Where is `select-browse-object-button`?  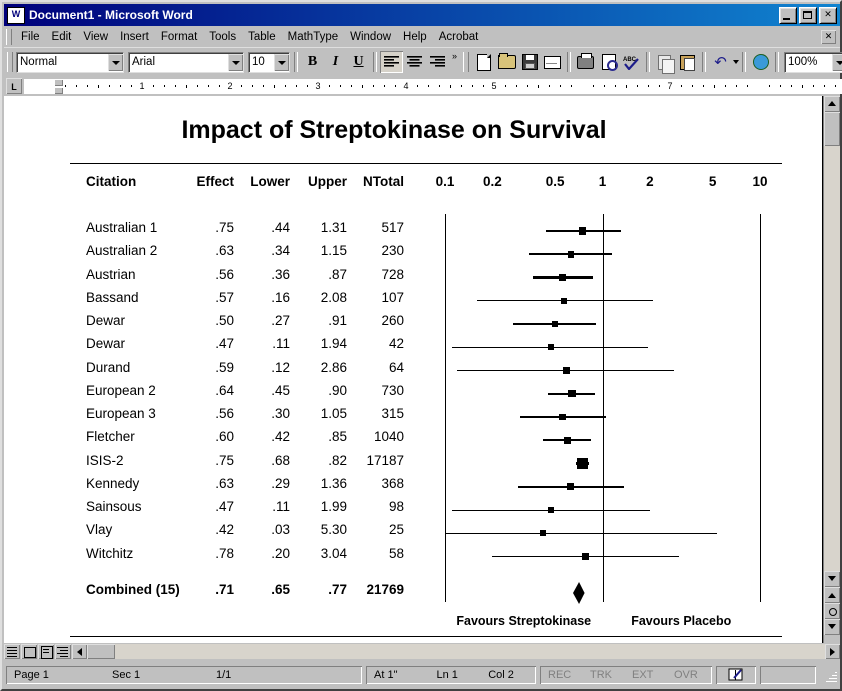 select-browse-object-button is located at coordinates (832, 611).